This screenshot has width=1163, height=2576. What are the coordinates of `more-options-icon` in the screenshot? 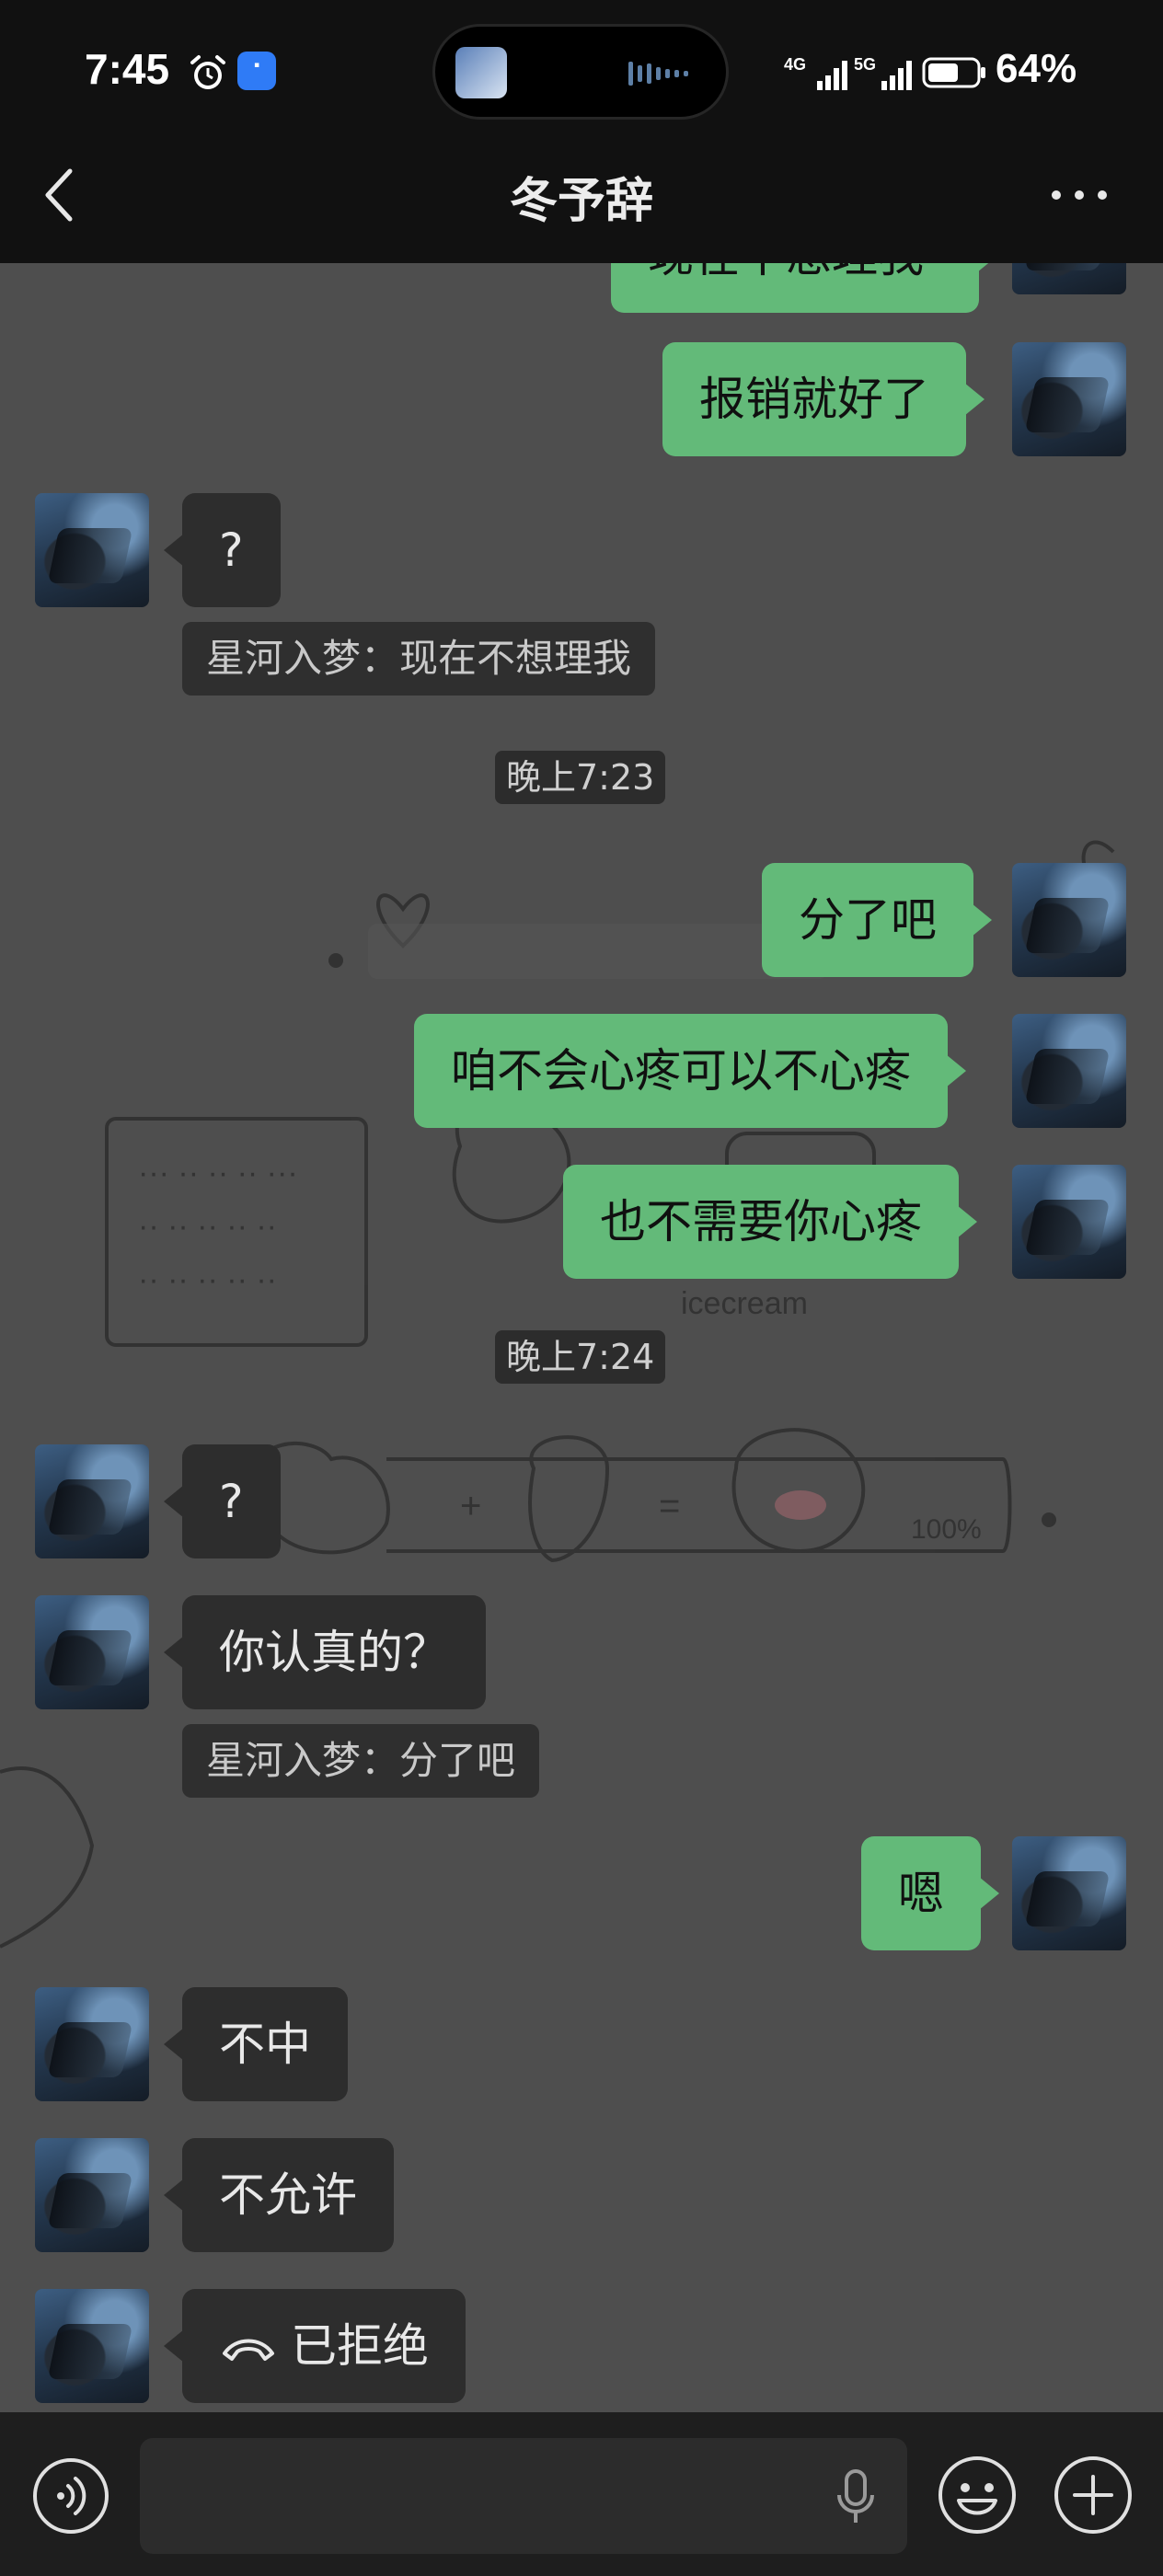 It's located at (1079, 195).